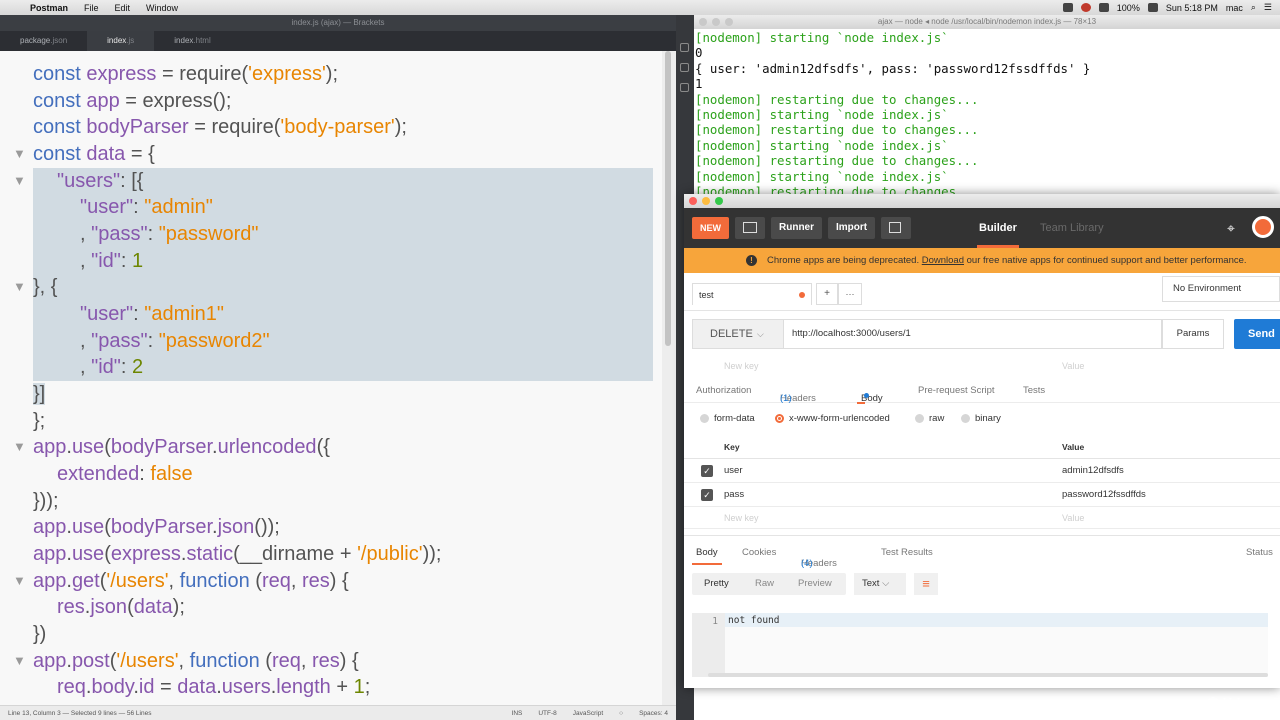 This screenshot has height=720, width=1280. I want to click on udemy-watermark: Udemy, so click(1236, 703).